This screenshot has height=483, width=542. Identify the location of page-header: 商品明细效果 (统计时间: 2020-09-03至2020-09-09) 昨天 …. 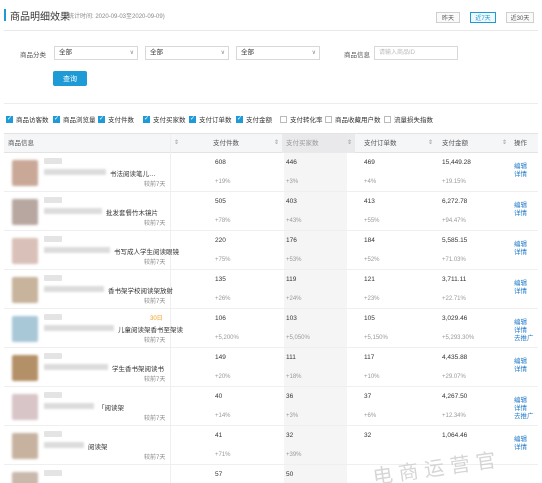
(271, 15).